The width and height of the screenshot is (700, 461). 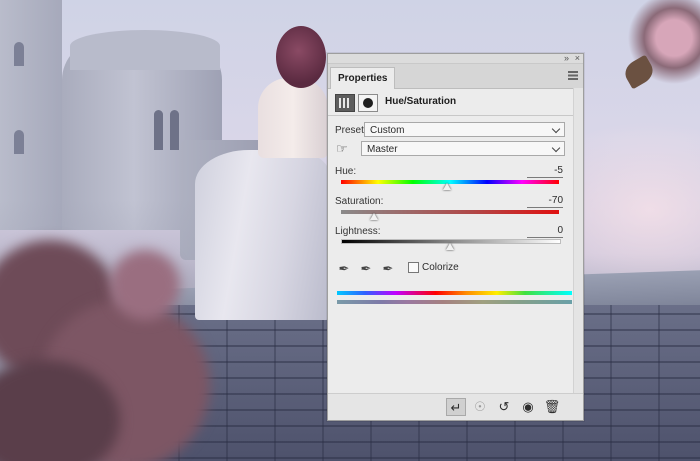 I want to click on divider, so click(x=455, y=115).